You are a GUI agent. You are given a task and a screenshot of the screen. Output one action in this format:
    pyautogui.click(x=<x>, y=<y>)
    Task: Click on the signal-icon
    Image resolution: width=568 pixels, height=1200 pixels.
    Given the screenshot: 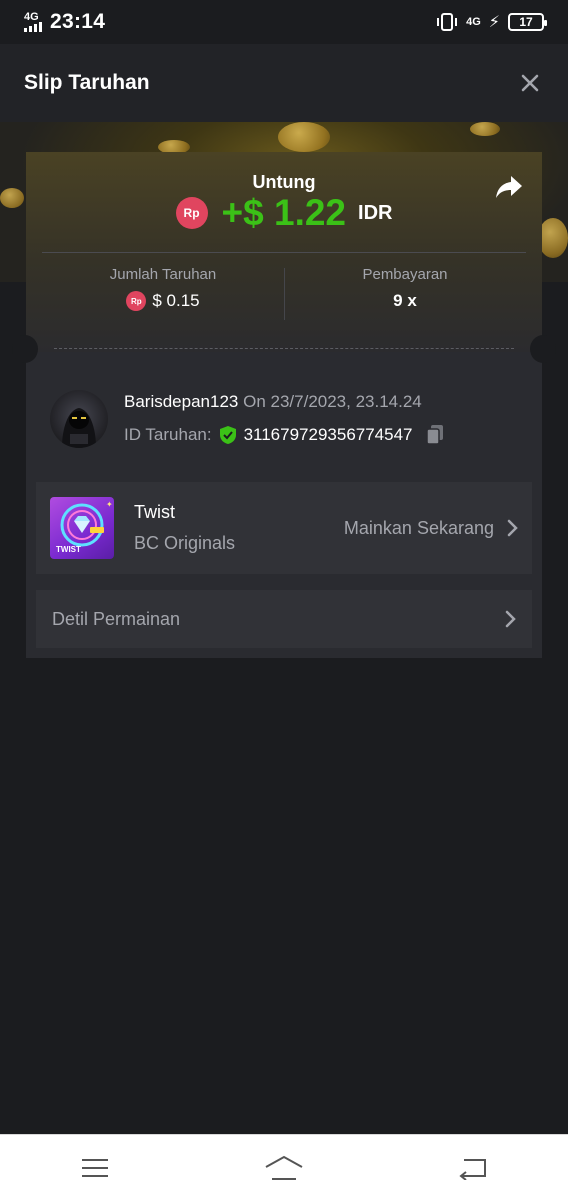 What is the action you would take?
    pyautogui.click(x=33, y=27)
    